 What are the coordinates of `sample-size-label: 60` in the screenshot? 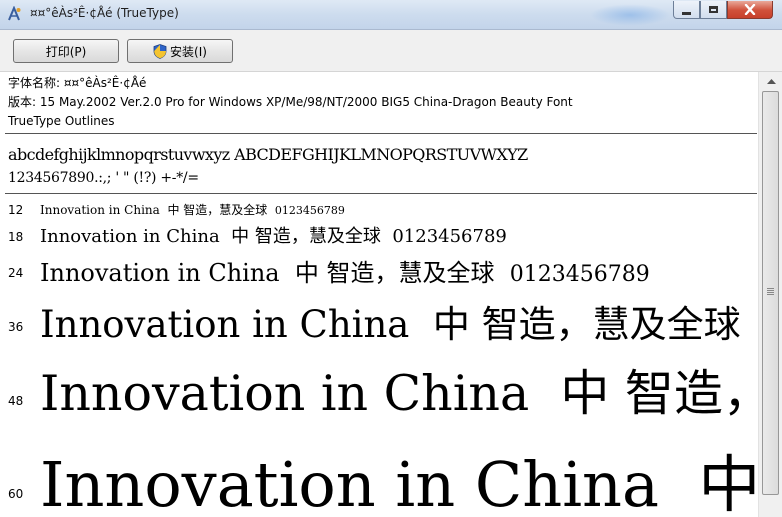 It's located at (16, 494).